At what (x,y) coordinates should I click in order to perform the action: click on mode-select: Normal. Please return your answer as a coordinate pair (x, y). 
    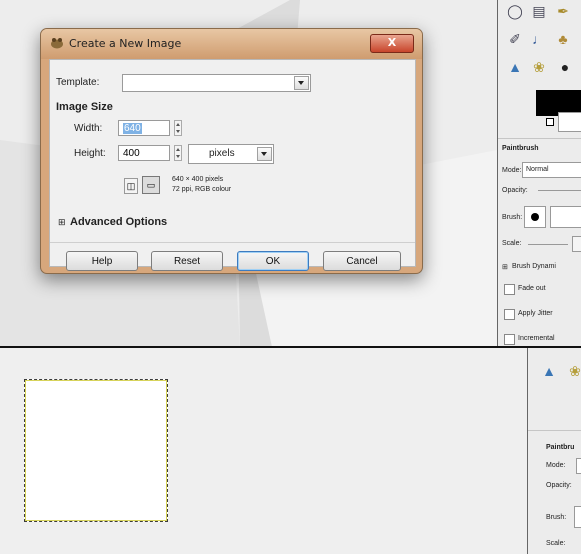
    Looking at the image, I should click on (551, 170).